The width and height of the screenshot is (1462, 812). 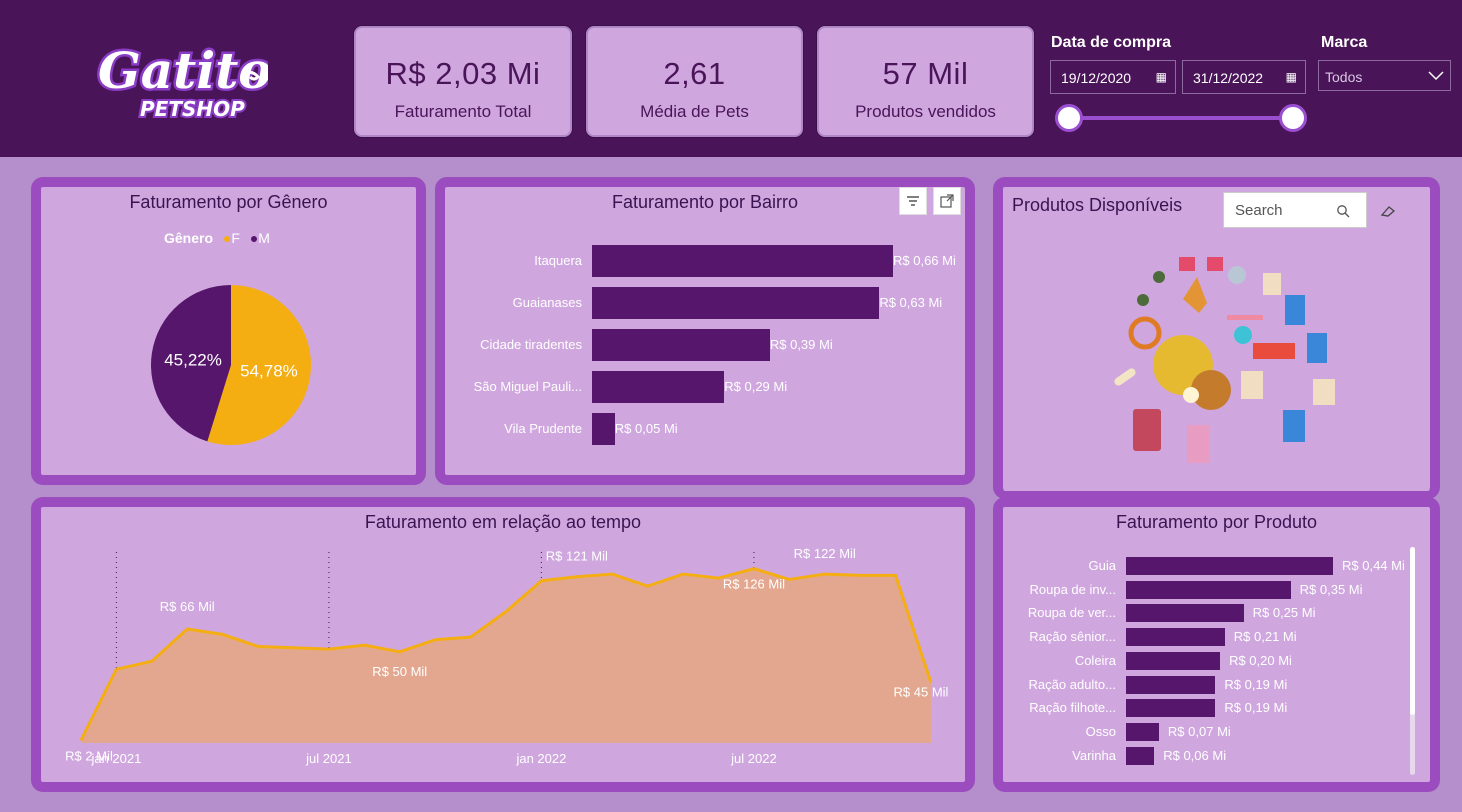 What do you see at coordinates (189, 238) in the screenshot?
I see `legend-title: Gênero` at bounding box center [189, 238].